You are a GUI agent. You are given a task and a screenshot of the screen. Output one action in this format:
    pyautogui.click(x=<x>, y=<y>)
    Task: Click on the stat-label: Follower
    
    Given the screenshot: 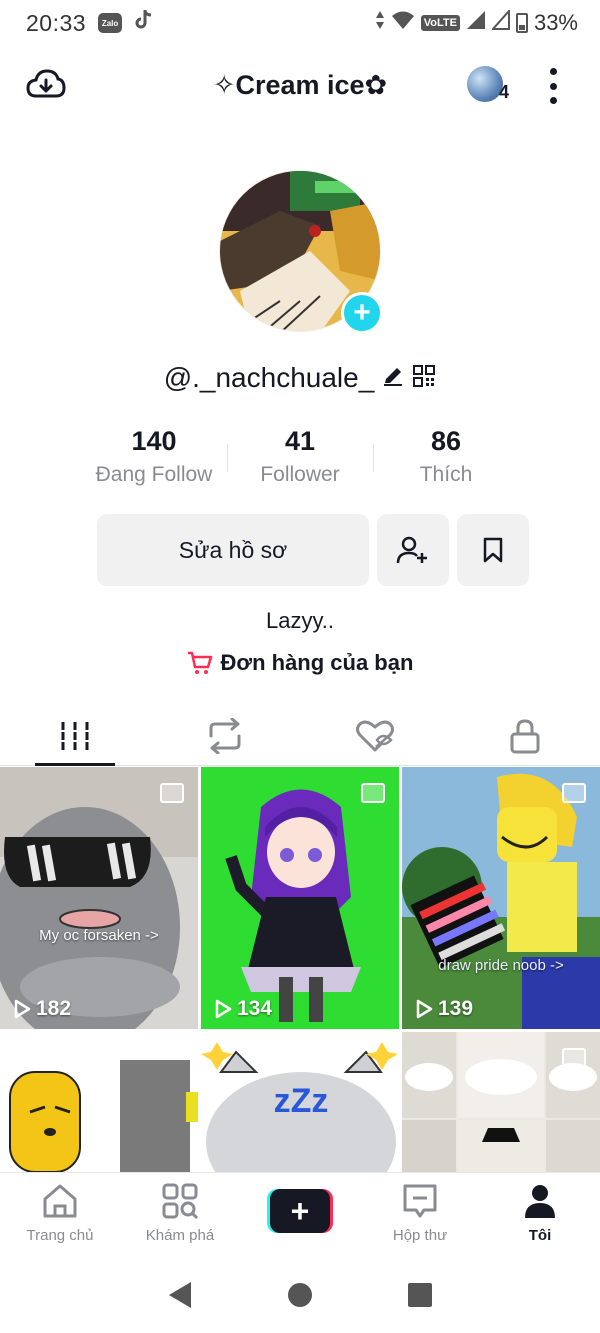 What is the action you would take?
    pyautogui.click(x=300, y=474)
    